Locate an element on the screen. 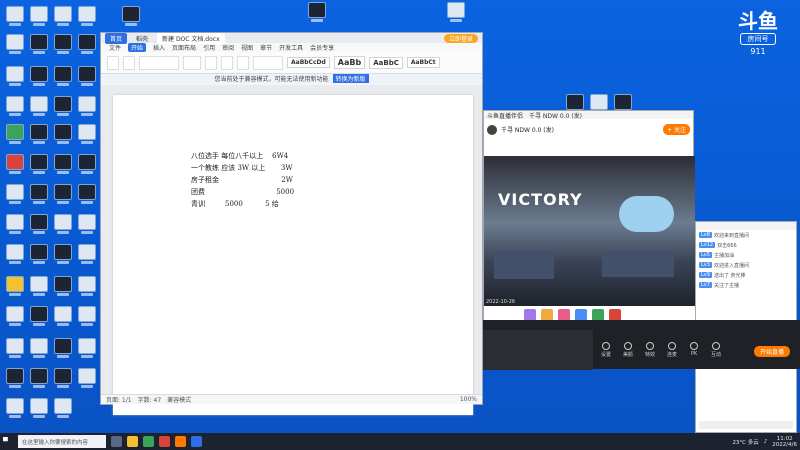 This screenshot has height=450, width=800. menu-references: 引用 is located at coordinates (209, 47).